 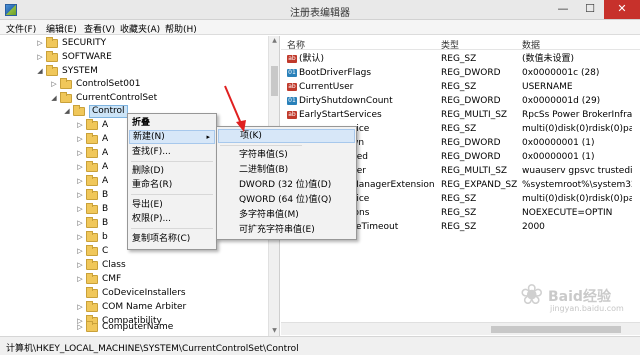 I want to click on menu-item-collapse: 折叠, so click(x=172, y=123).